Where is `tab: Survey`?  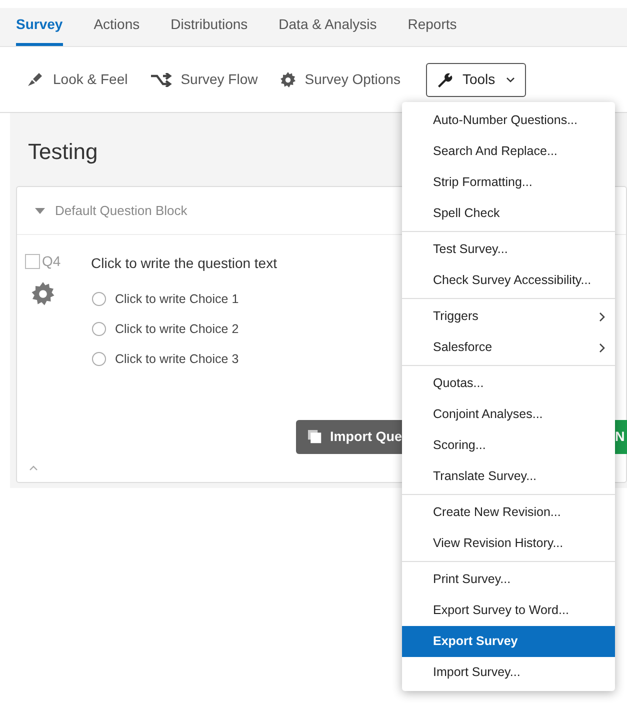 tab: Survey is located at coordinates (39, 30).